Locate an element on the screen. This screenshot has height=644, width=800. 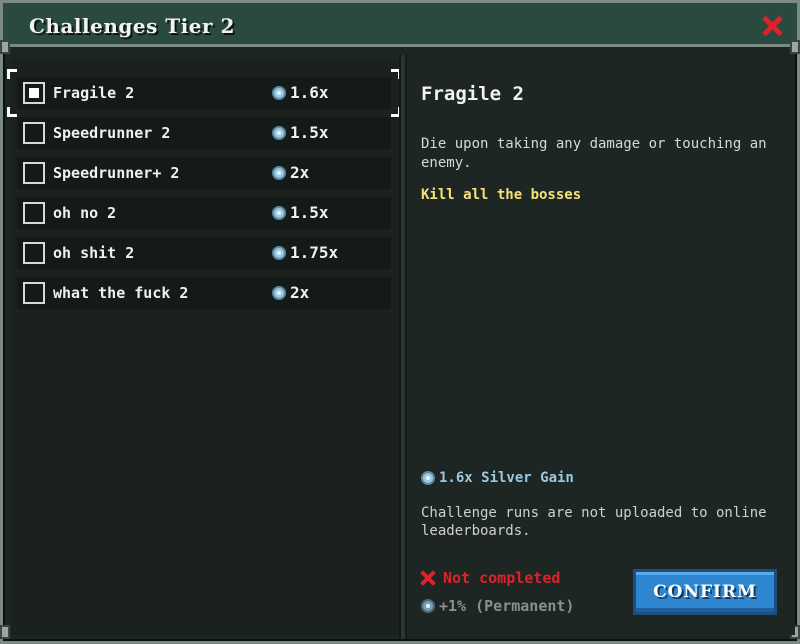
window-title: Challenges Tier 2 is located at coordinates (132, 26).